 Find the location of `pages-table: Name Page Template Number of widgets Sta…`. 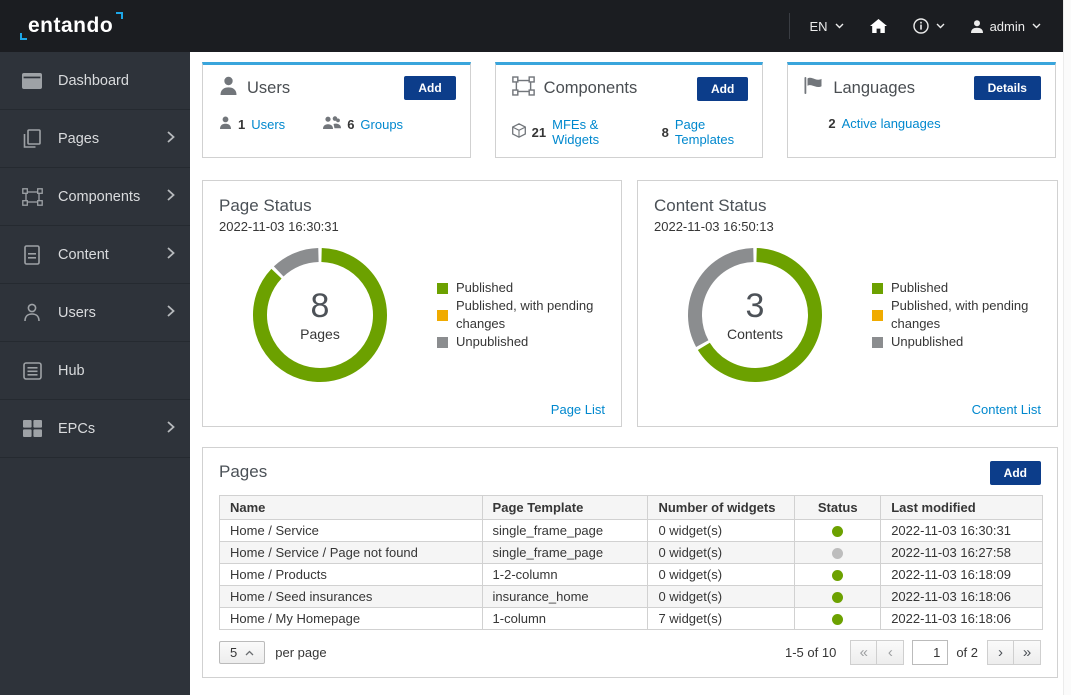

pages-table: Name Page Template Number of widgets Sta… is located at coordinates (631, 562).